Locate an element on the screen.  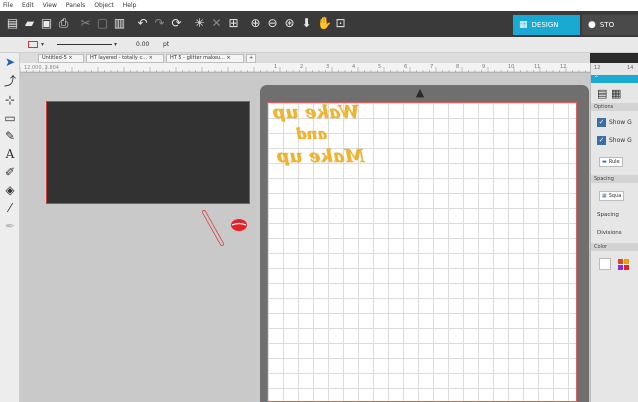
pixscan-tool-icon: ✒ is located at coordinates (10, 226).